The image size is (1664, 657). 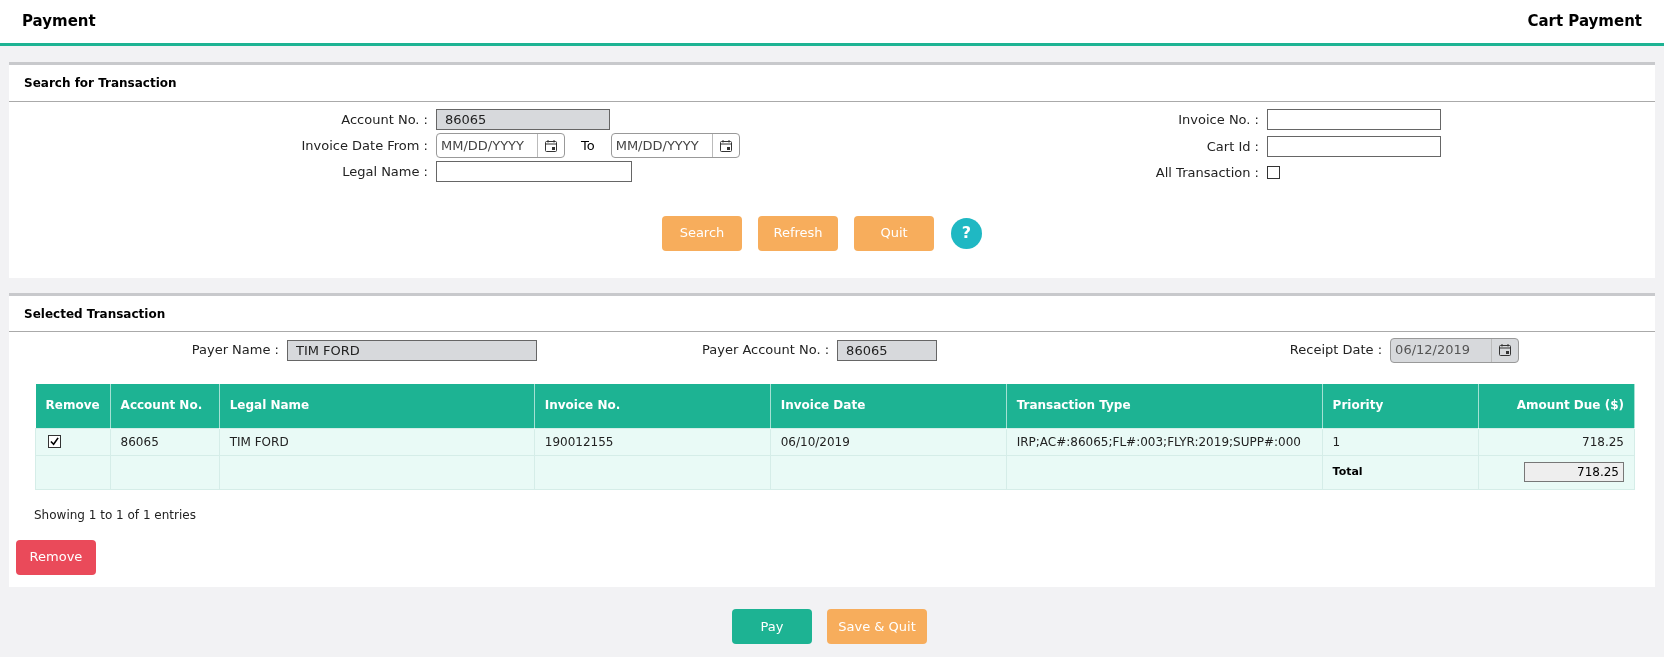 I want to click on pay-button: Pay, so click(x=772, y=626).